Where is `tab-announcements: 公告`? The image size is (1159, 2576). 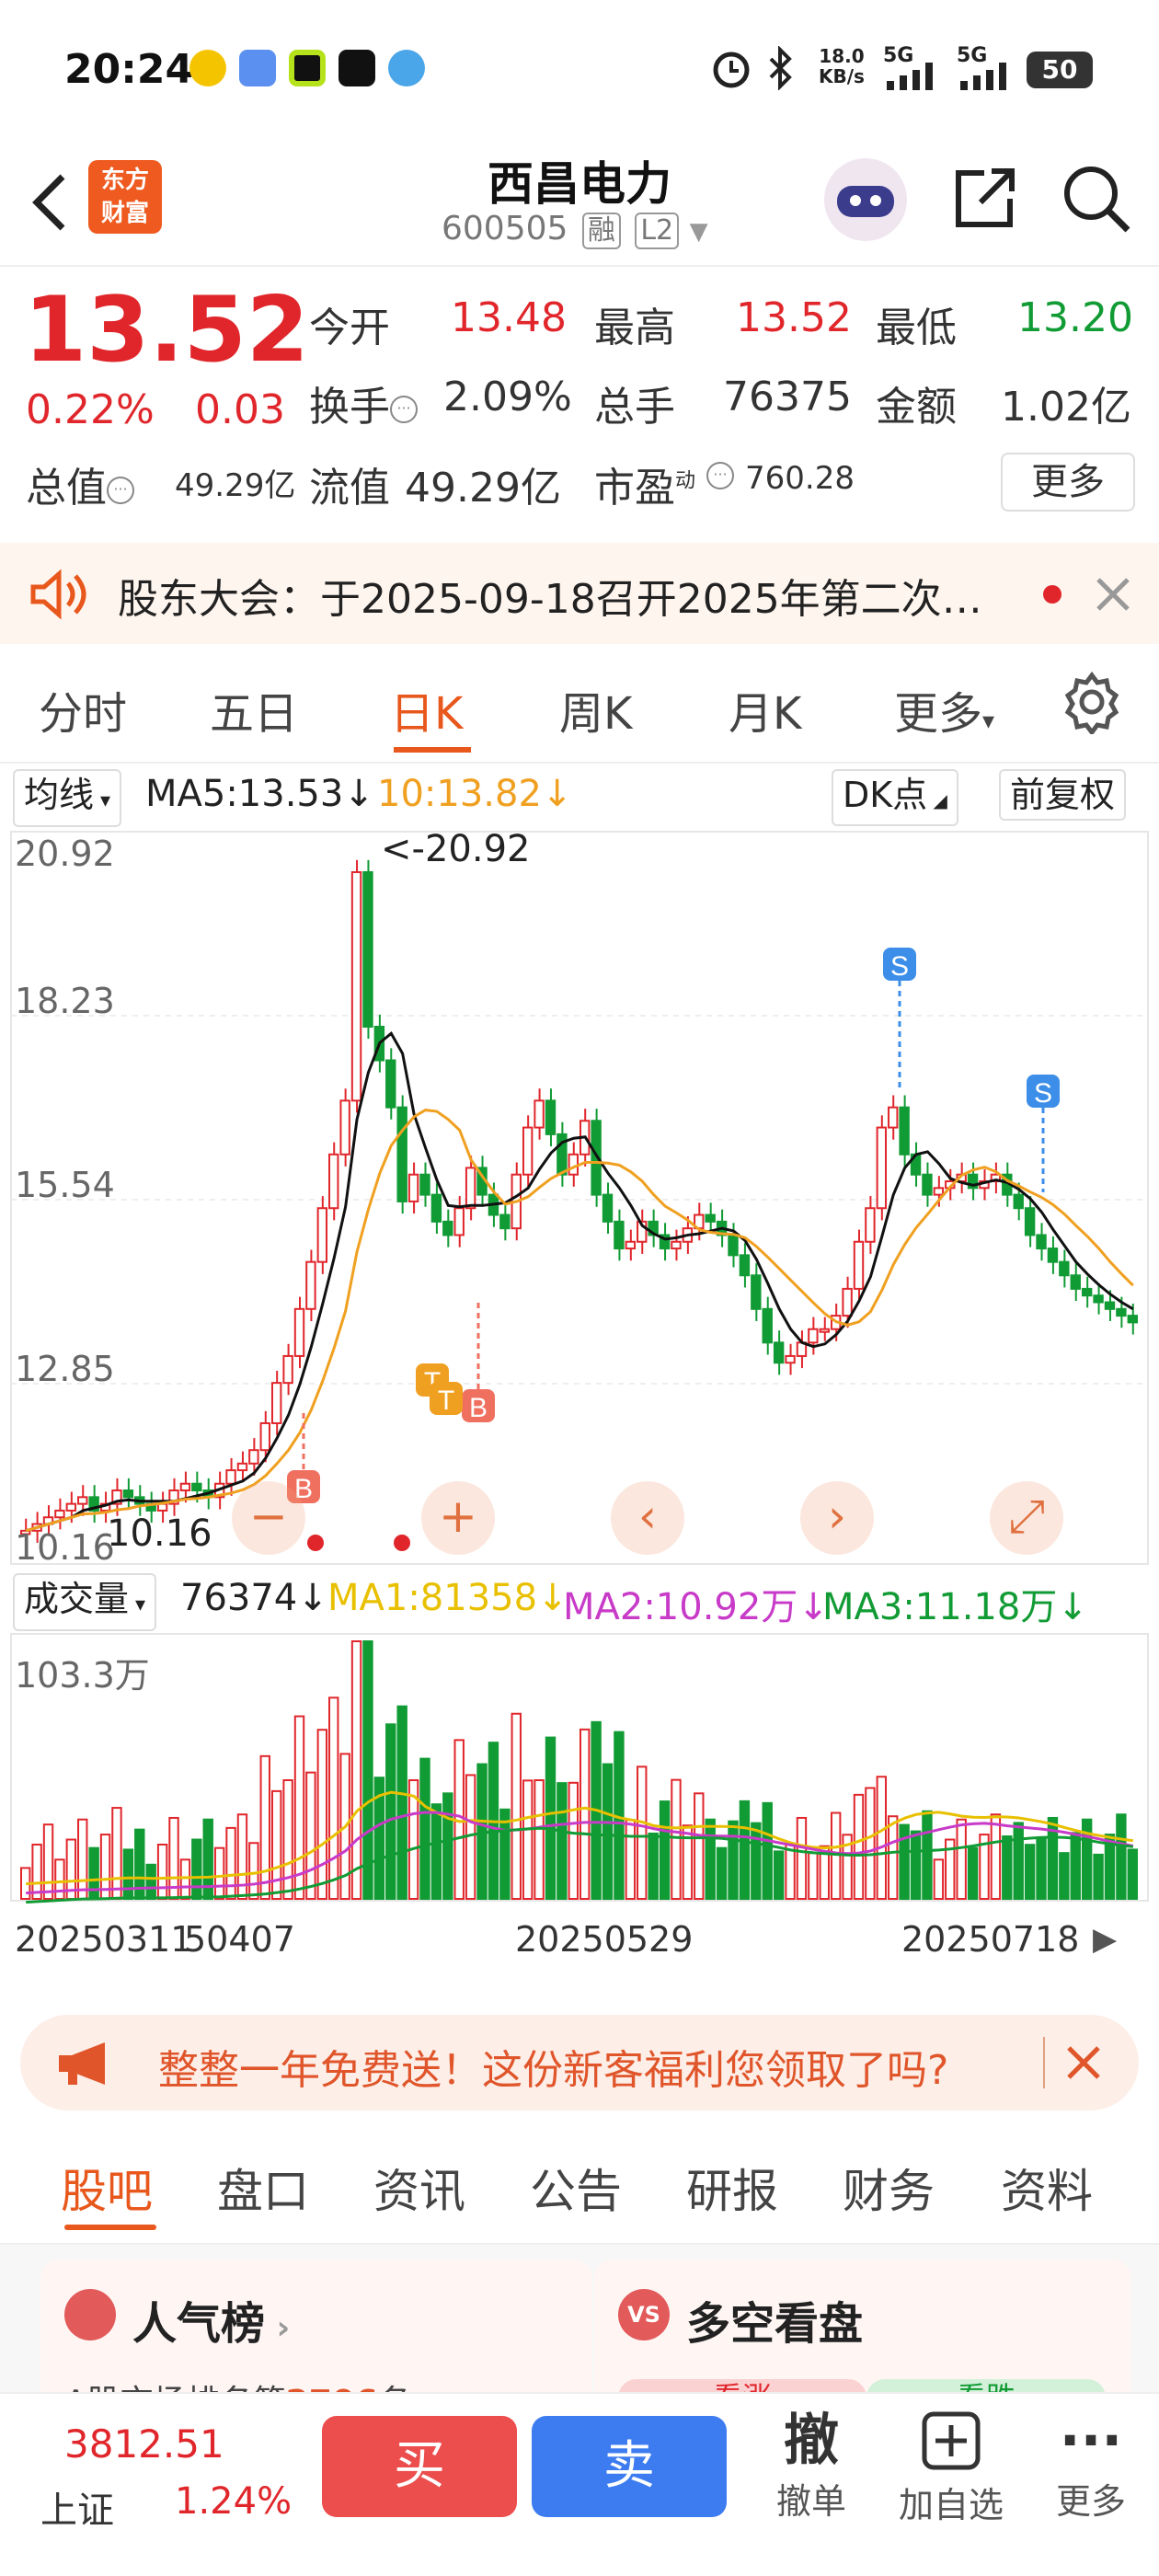 tab-announcements: 公告 is located at coordinates (576, 2188).